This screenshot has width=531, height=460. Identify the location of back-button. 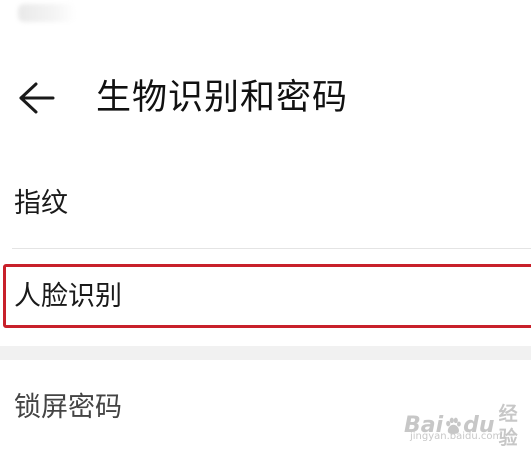
(36, 98).